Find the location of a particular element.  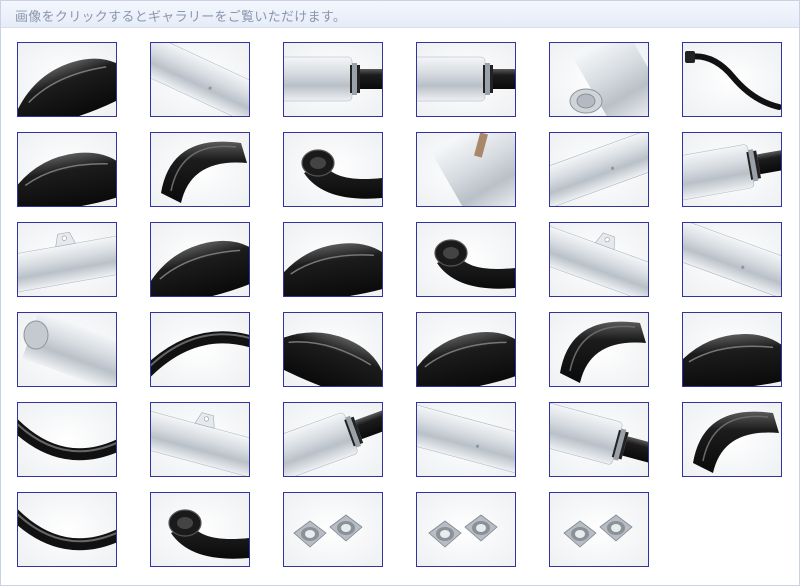

silver-flange-pair-top-image is located at coordinates (599, 529).